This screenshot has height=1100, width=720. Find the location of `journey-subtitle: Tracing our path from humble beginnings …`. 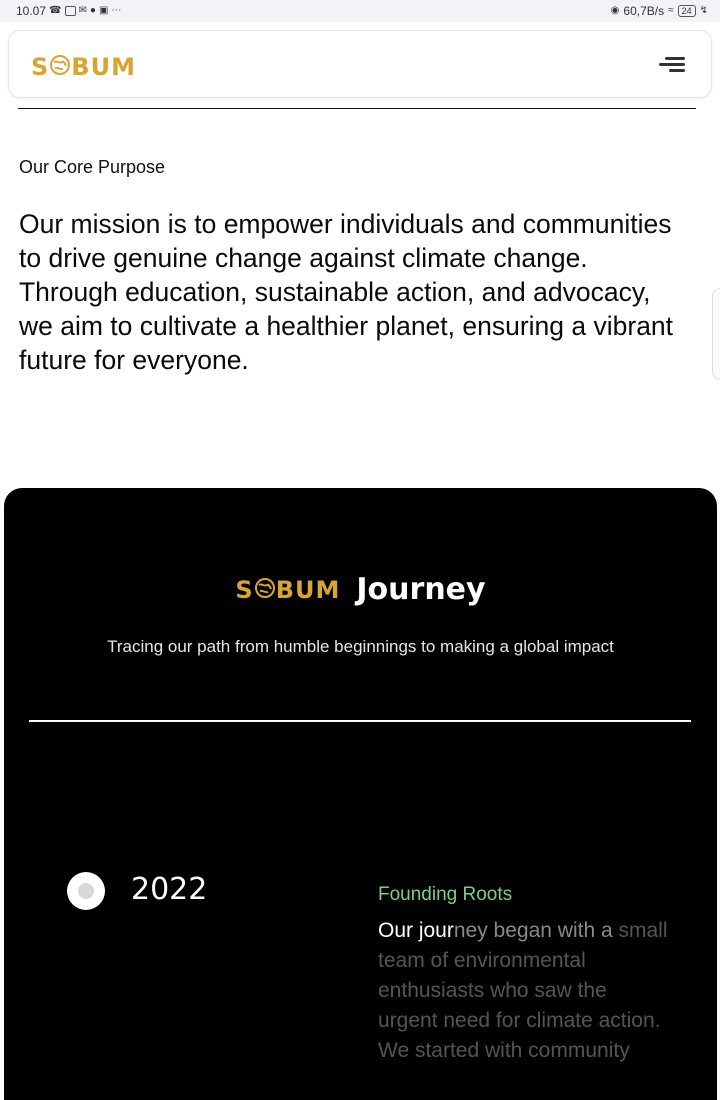

journey-subtitle: Tracing our path from humble beginnings … is located at coordinates (360, 646).